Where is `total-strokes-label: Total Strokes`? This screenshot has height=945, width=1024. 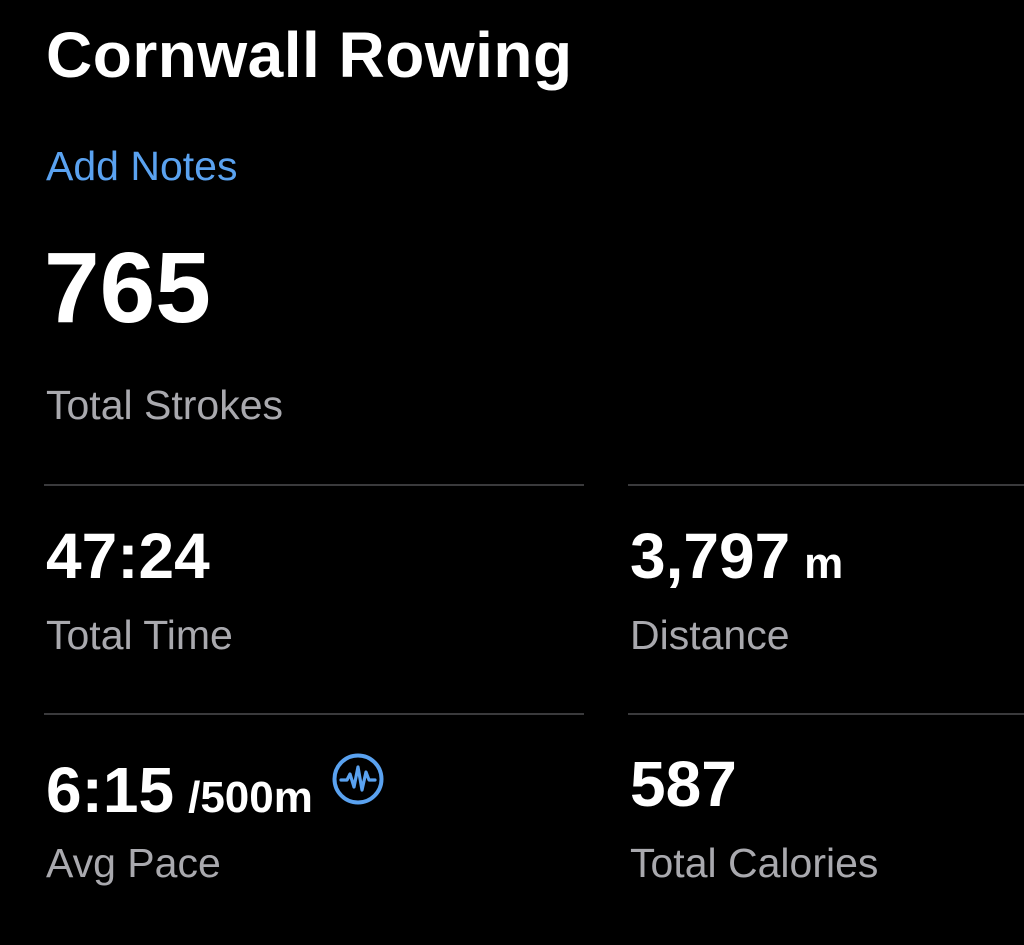 total-strokes-label: Total Strokes is located at coordinates (164, 405).